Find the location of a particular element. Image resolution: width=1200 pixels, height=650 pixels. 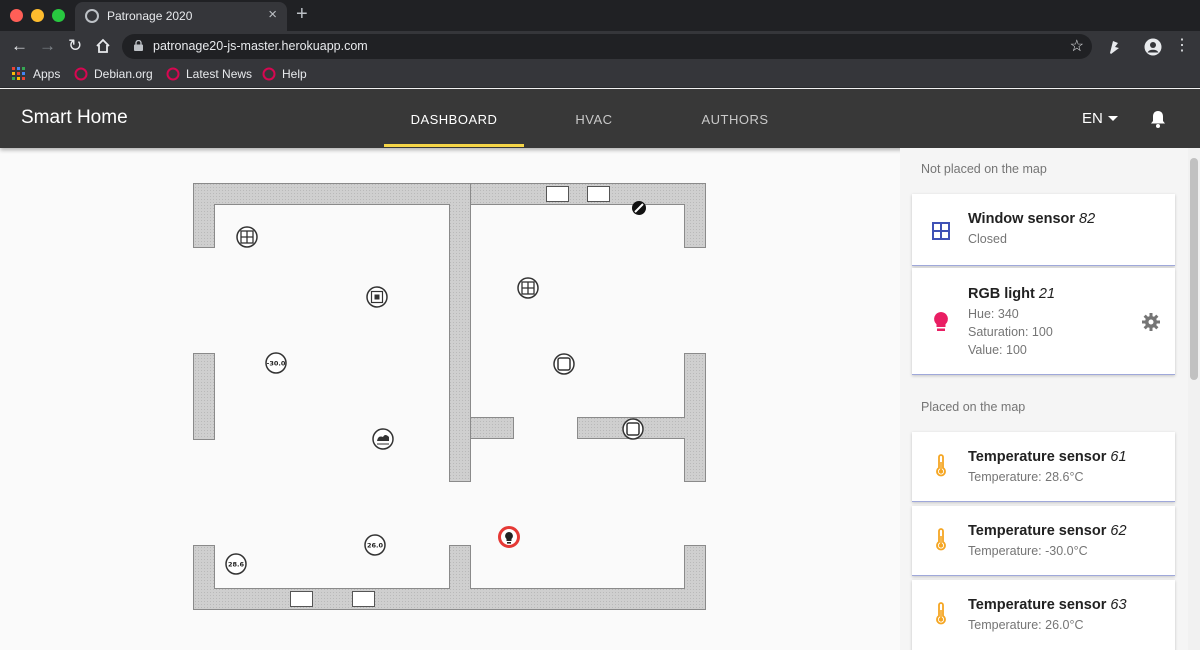

bookmark-latest-news: Latest News is located at coordinates (219, 74).